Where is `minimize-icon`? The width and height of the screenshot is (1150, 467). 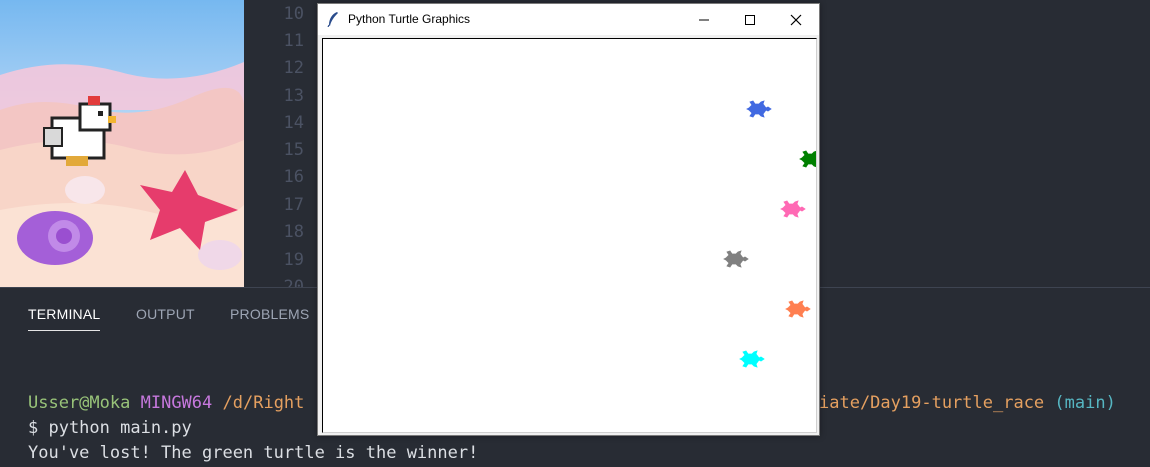
minimize-icon is located at coordinates (704, 19).